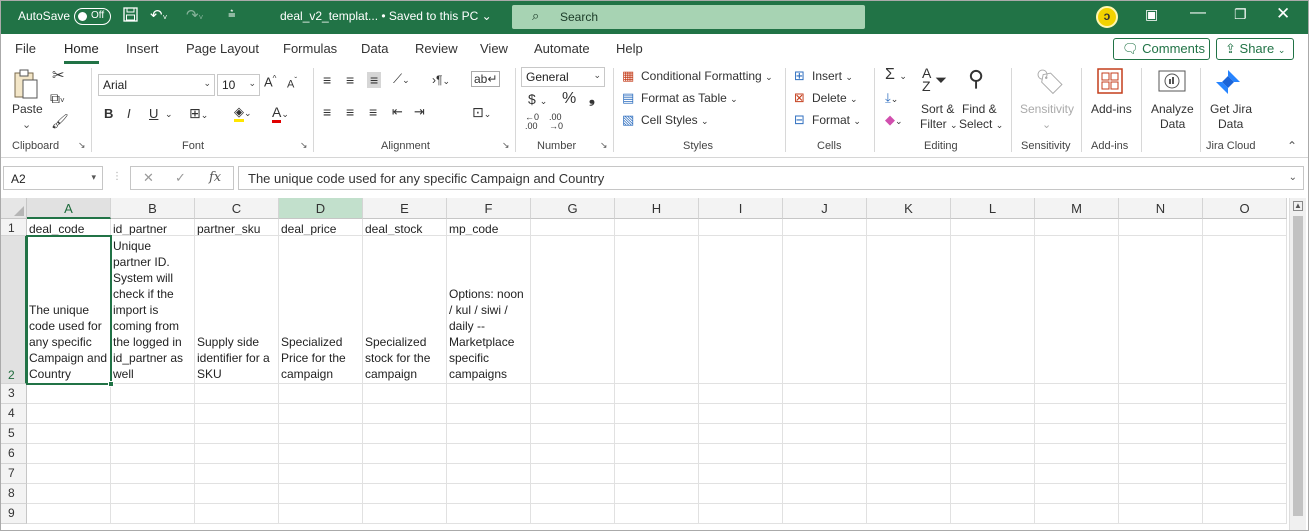 Image resolution: width=1309 pixels, height=531 pixels. I want to click on cell-m3, so click(1077, 394).